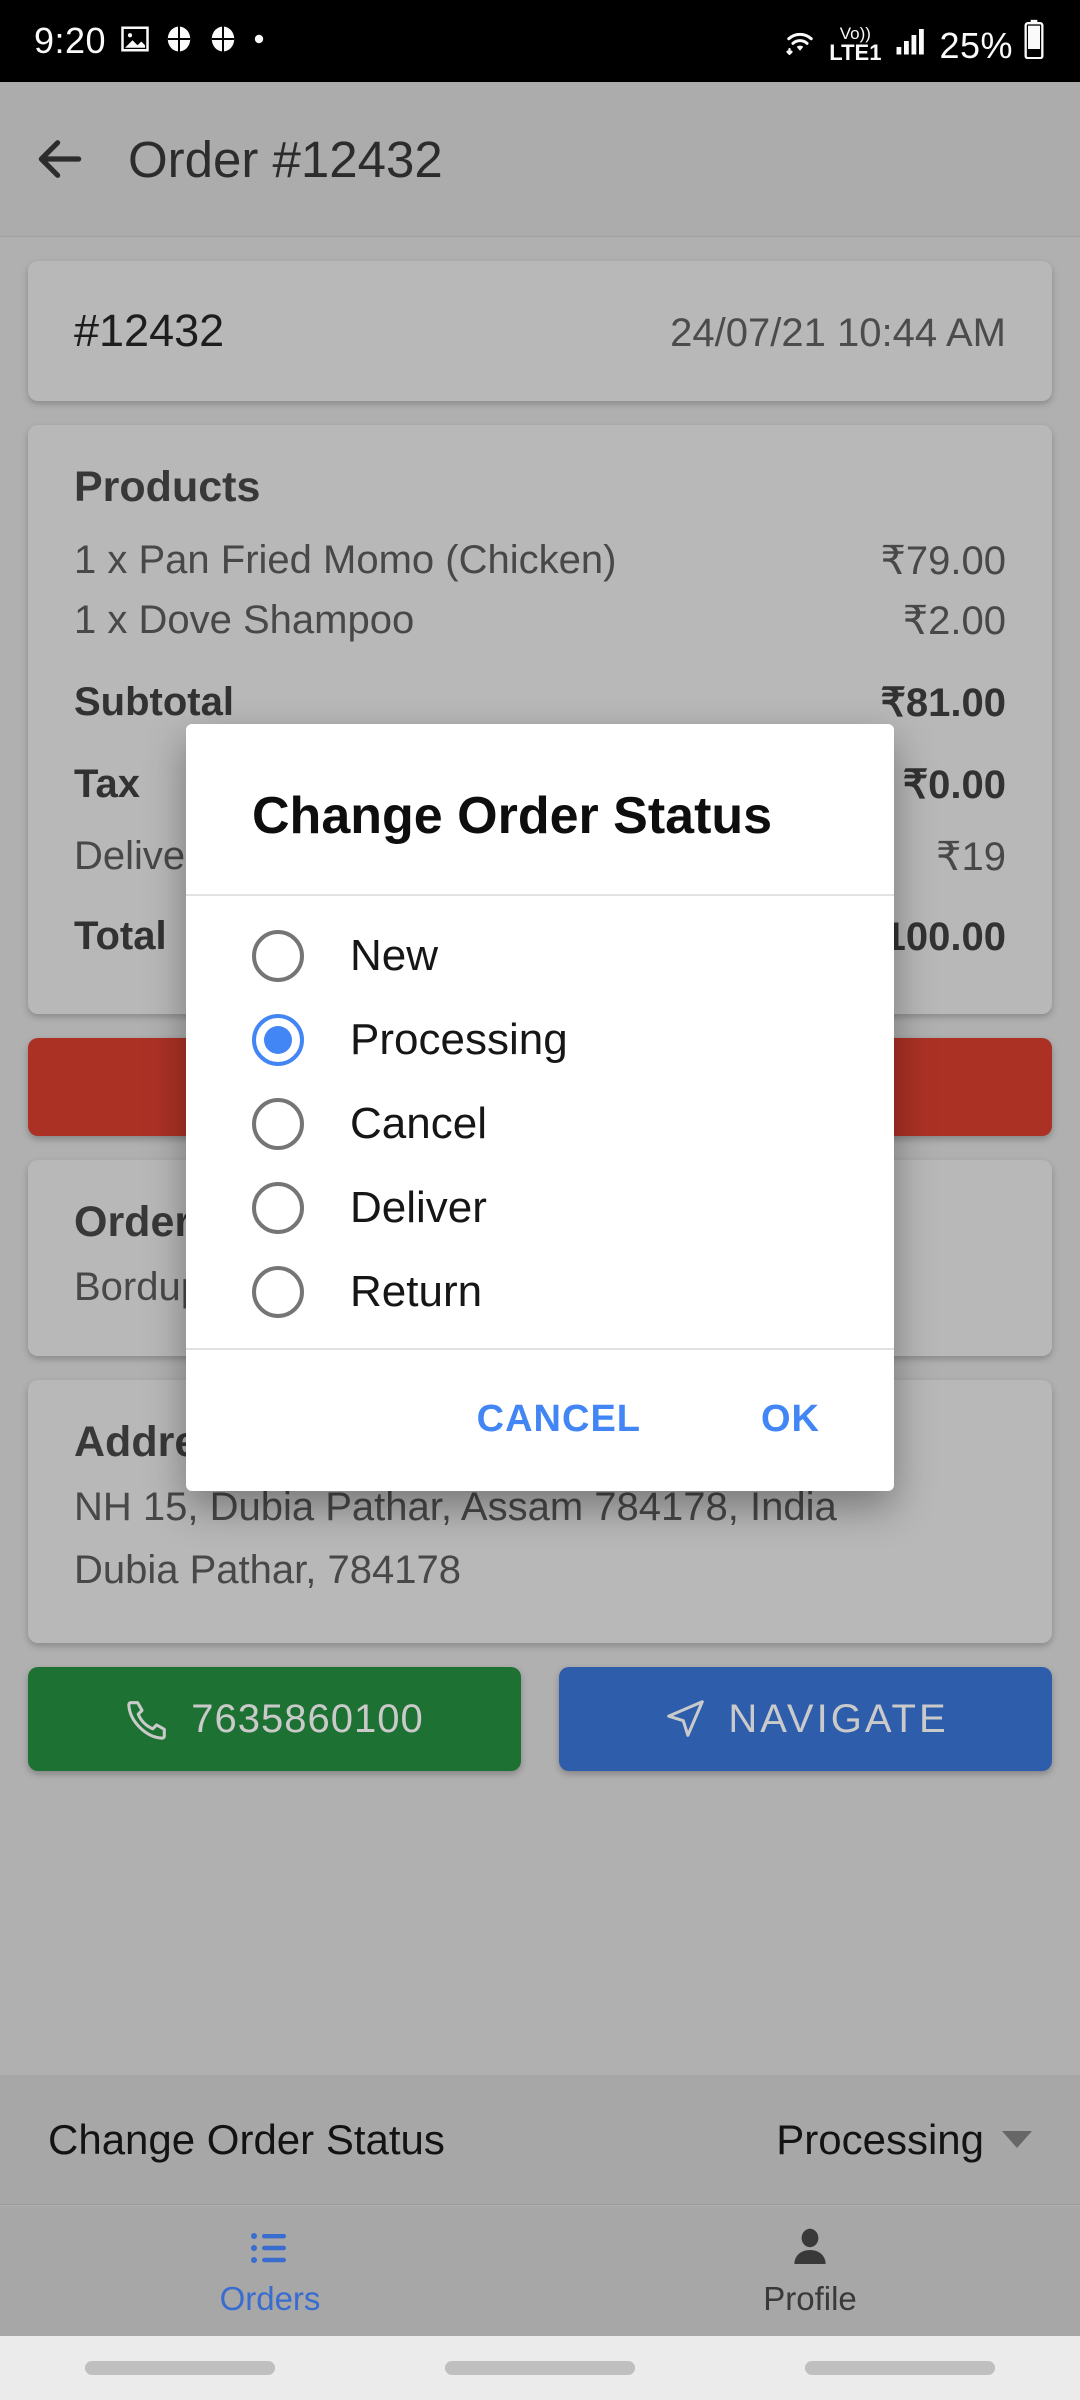 This screenshot has height=2400, width=1080. I want to click on dialog-title: Change Order Status, so click(512, 816).